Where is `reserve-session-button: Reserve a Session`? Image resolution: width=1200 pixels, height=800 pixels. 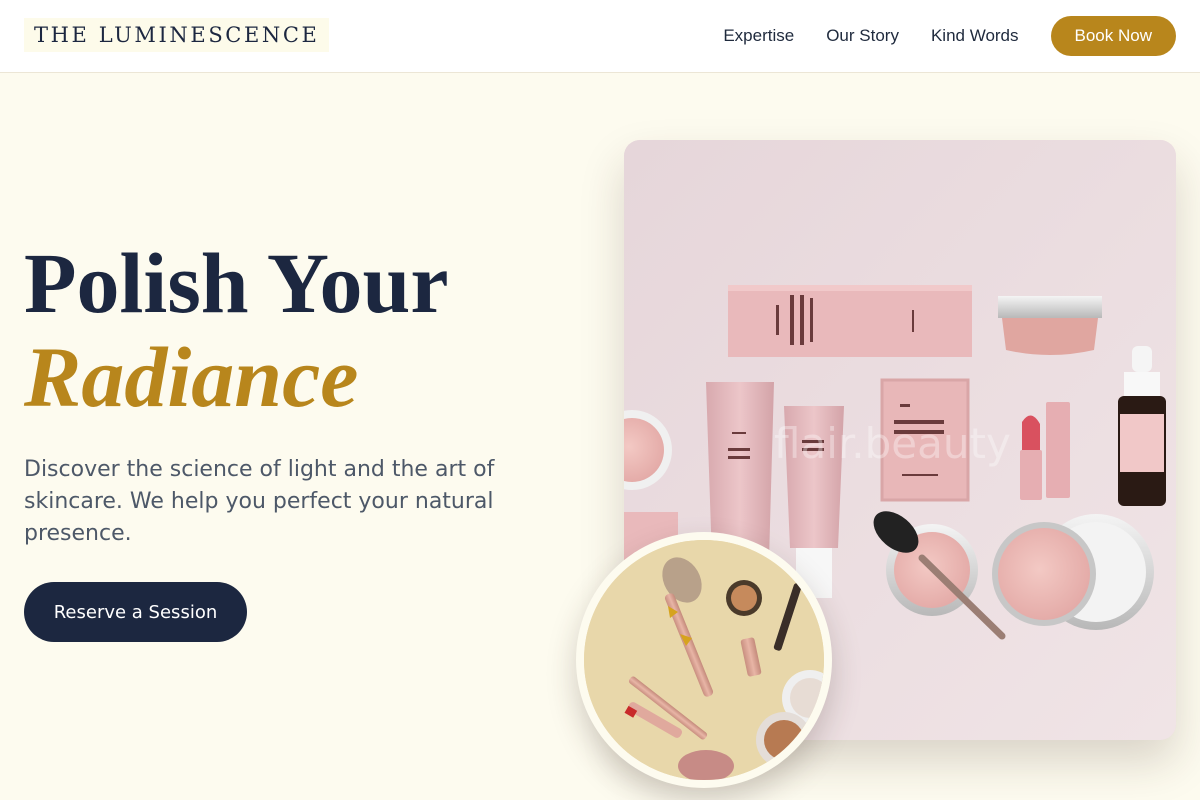 reserve-session-button: Reserve a Session is located at coordinates (135, 612).